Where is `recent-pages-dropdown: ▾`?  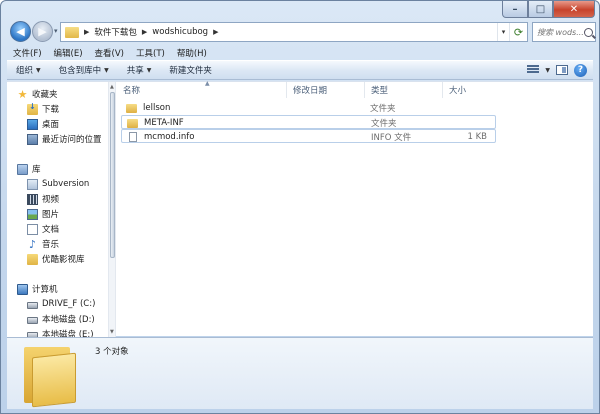
recent-pages-dropdown: ▾ is located at coordinates (56, 31).